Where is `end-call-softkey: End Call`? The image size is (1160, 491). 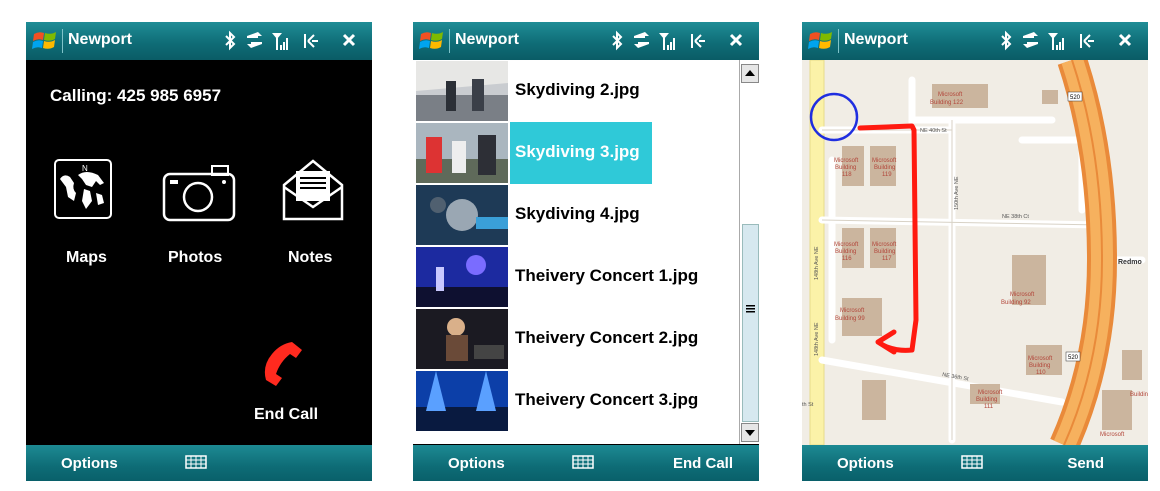
end-call-softkey: End Call is located at coordinates (703, 463).